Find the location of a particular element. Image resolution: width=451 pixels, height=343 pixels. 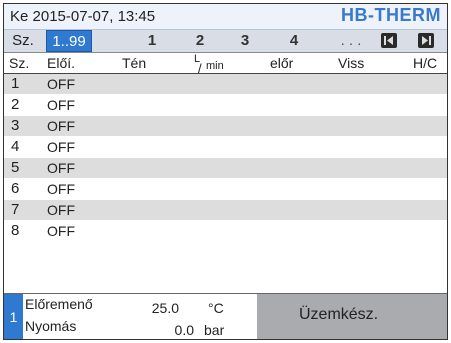

unit-tab-bar: Sz. 1..99 1 2 3 4 . . . is located at coordinates (225, 41).